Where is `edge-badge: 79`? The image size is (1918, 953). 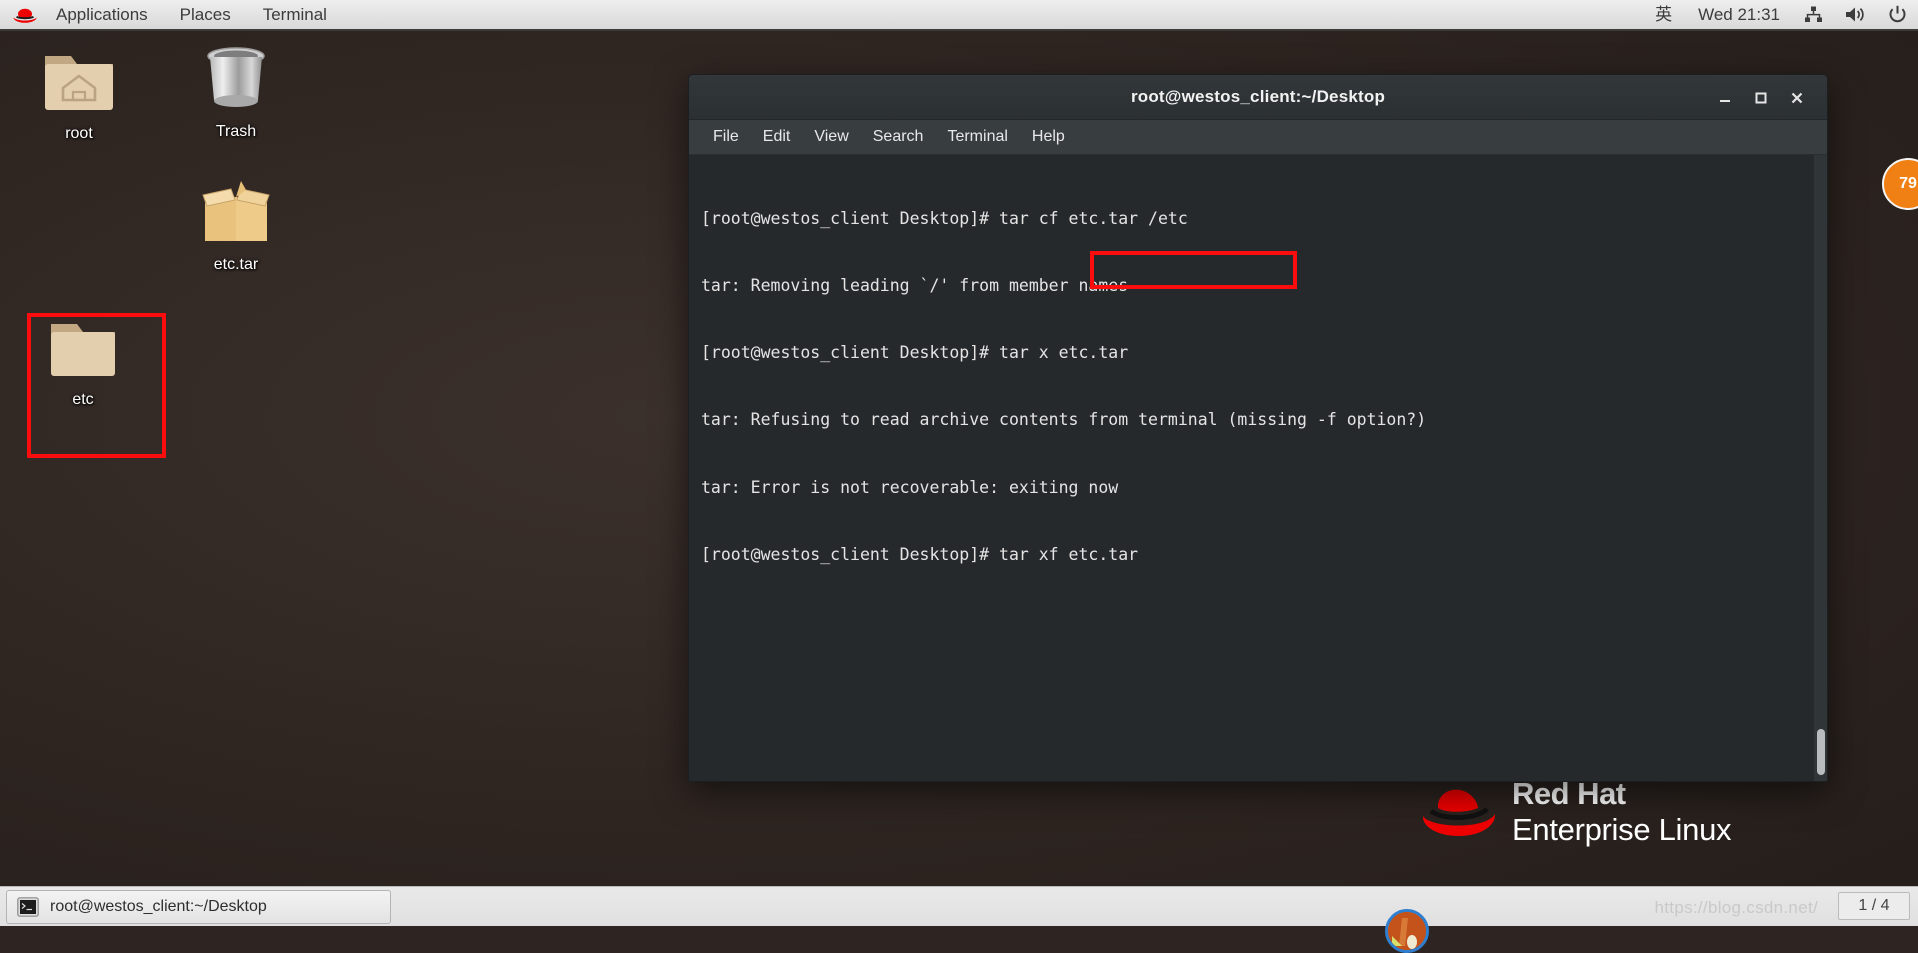
edge-badge: 79 is located at coordinates (1900, 184).